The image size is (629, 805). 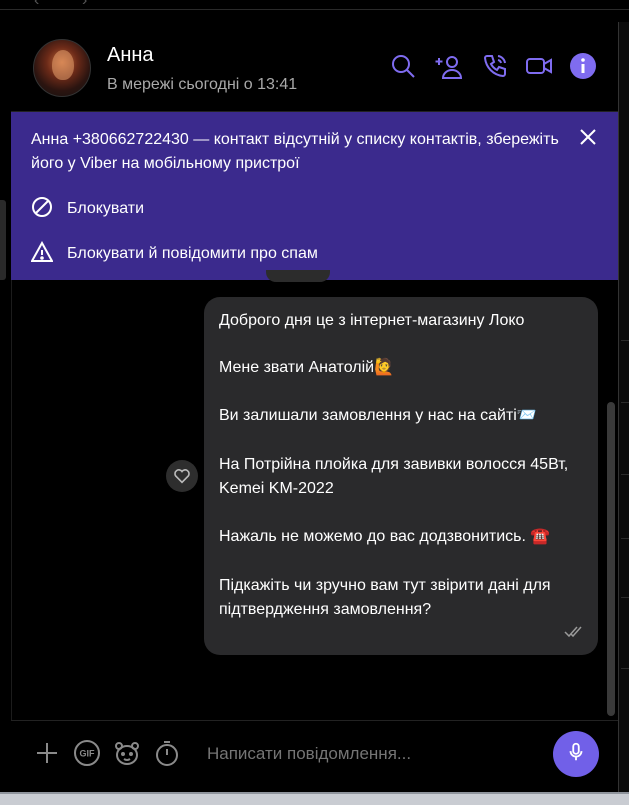 I want to click on block-label: Блокувати, so click(x=106, y=208).